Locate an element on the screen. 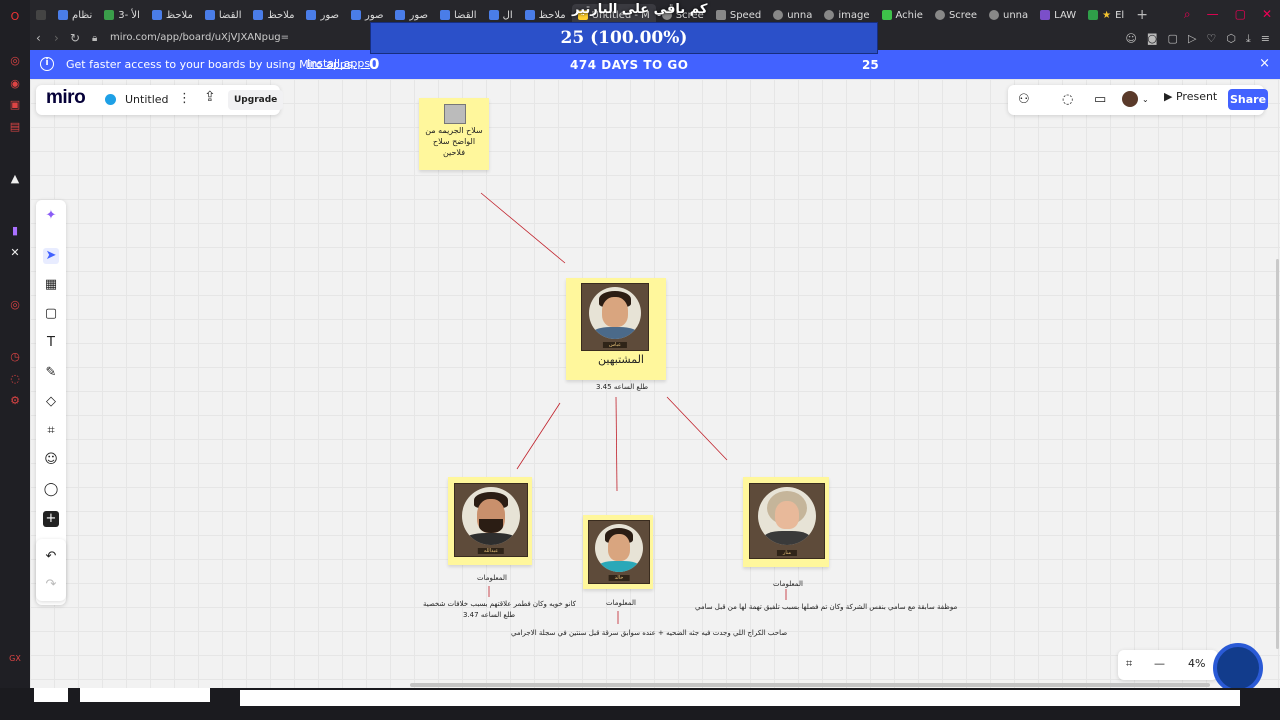 This screenshot has width=1280, height=720. pen-icon: ✎ is located at coordinates (51, 373).